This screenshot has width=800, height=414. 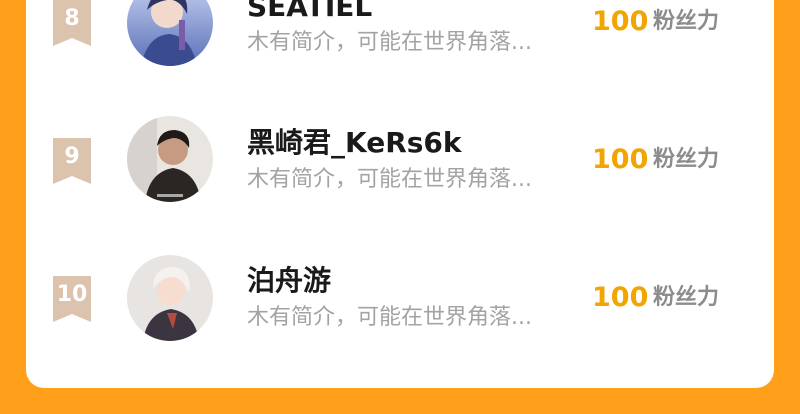 I want to click on photo-boy-avatar-icon, so click(x=170, y=159).